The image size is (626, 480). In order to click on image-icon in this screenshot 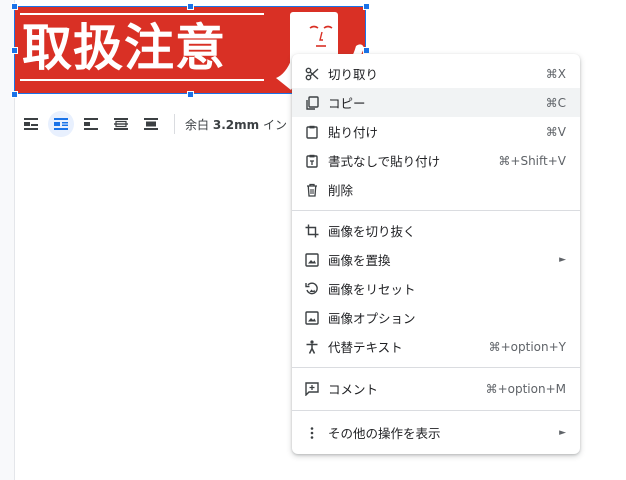, I will do `click(312, 260)`.